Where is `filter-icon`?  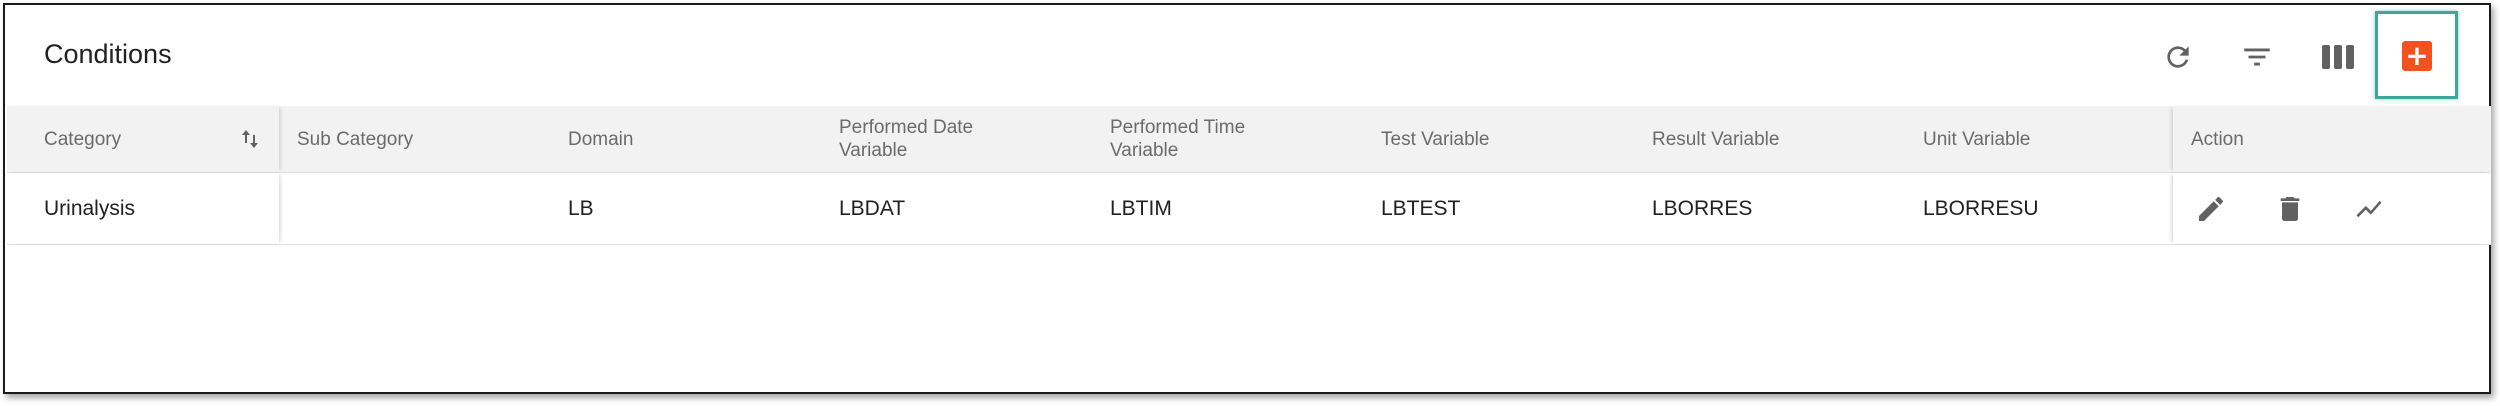
filter-icon is located at coordinates (2257, 57).